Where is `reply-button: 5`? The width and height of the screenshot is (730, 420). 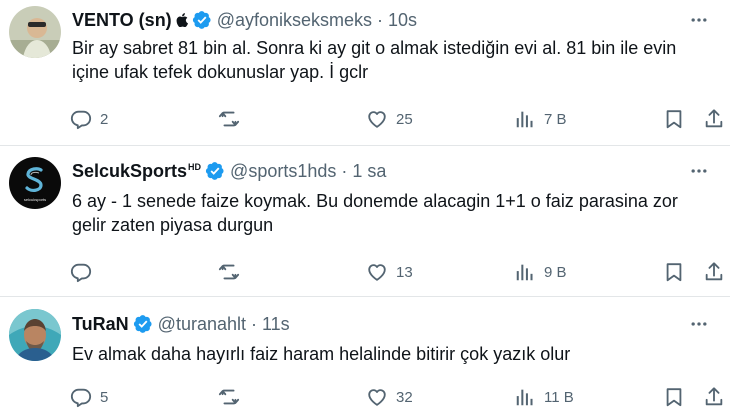 reply-button: 5 is located at coordinates (89, 397).